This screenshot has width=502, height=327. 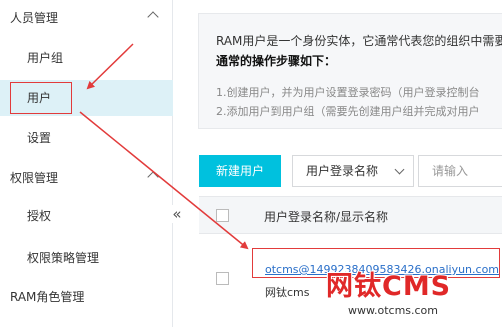 I want to click on sidebar-item-policy-management: 权限策略管理, so click(x=86, y=258).